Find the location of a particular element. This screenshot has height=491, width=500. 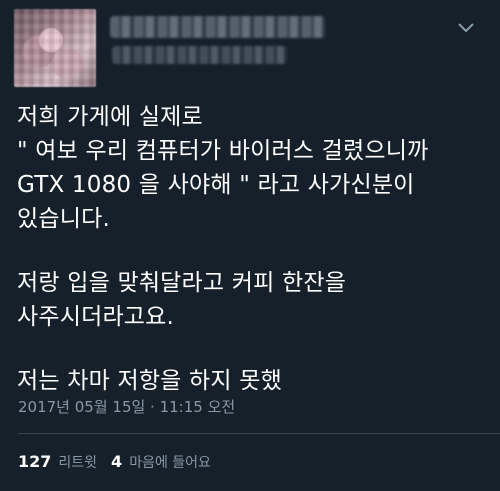

display-name-redacted is located at coordinates (217, 27).